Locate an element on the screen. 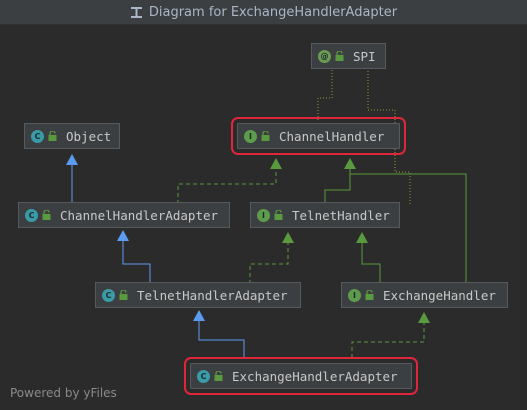 Image resolution: width=527 pixels, height=410 pixels. edge-tha-cha is located at coordinates (136, 261).